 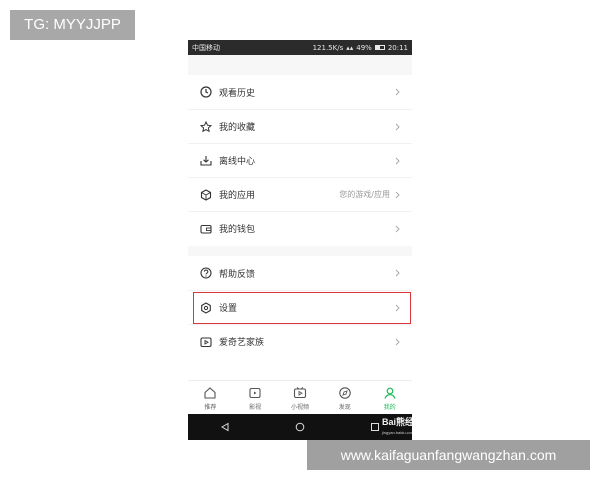 I want to click on settings-icon, so click(x=206, y=308).